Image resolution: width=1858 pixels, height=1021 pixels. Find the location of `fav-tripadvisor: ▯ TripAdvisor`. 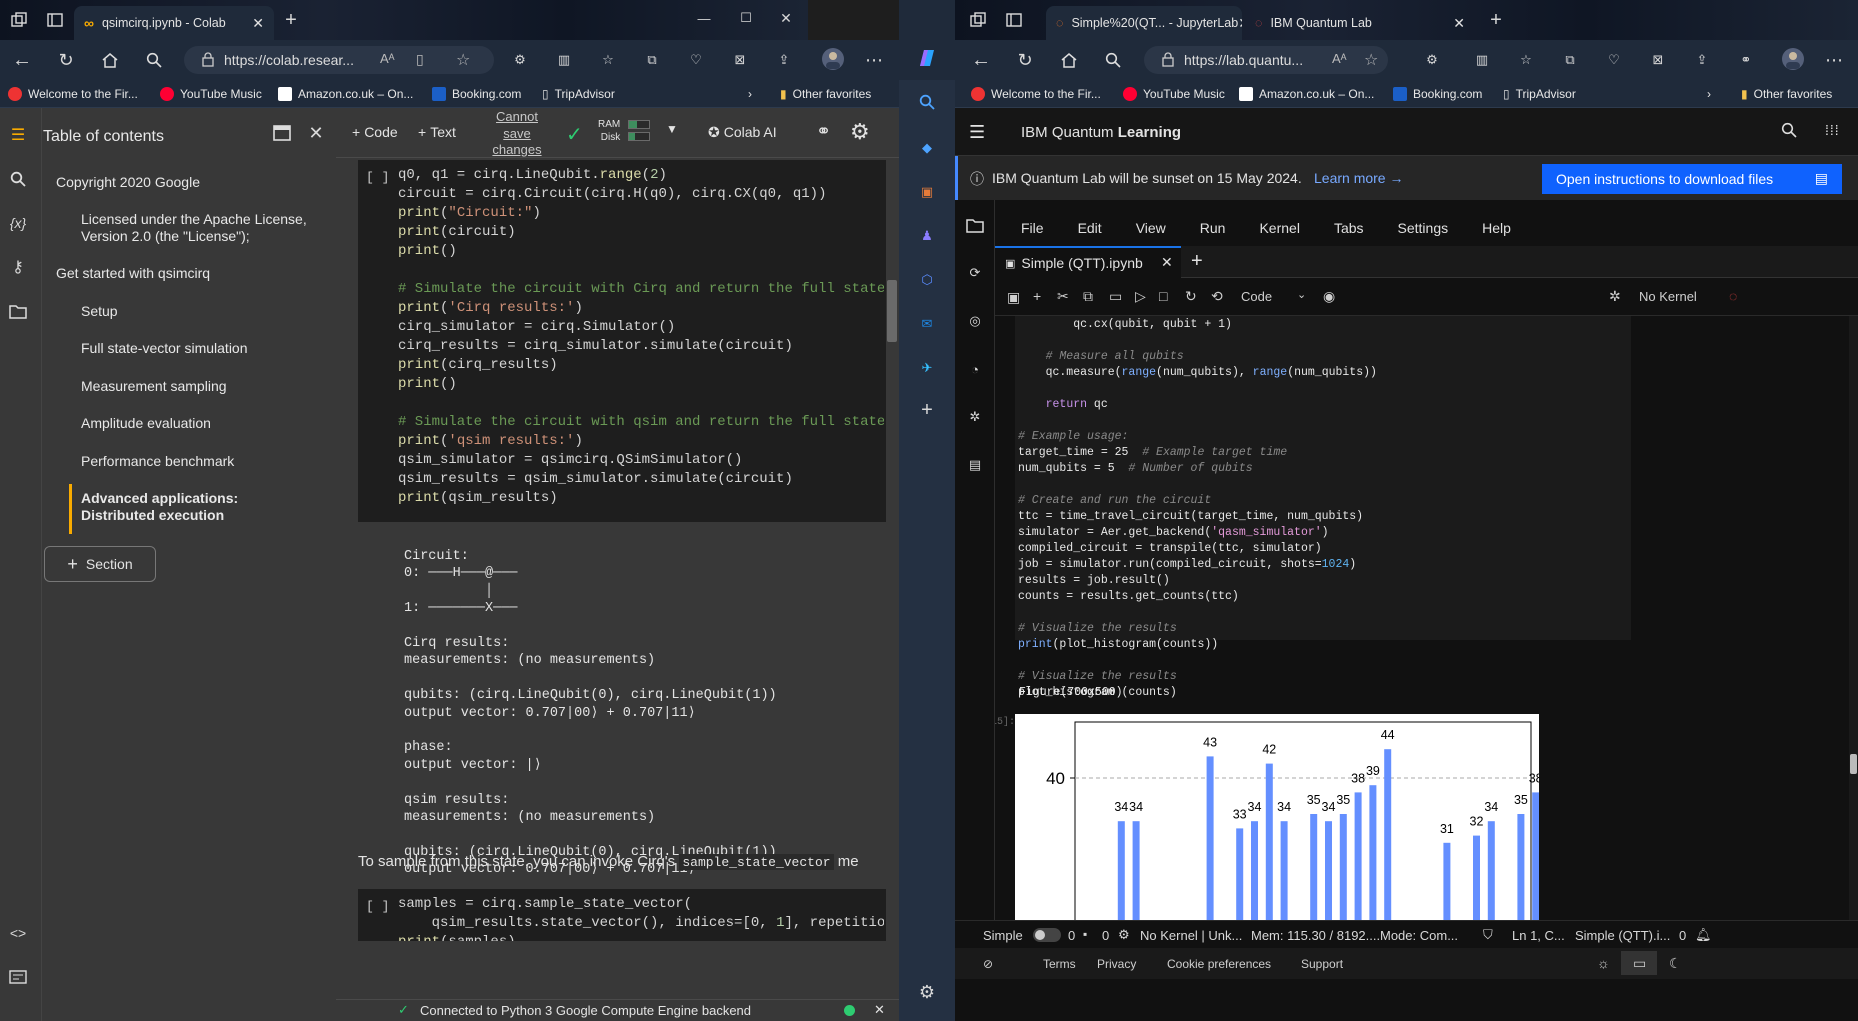

fav-tripadvisor: ▯ TripAdvisor is located at coordinates (578, 94).